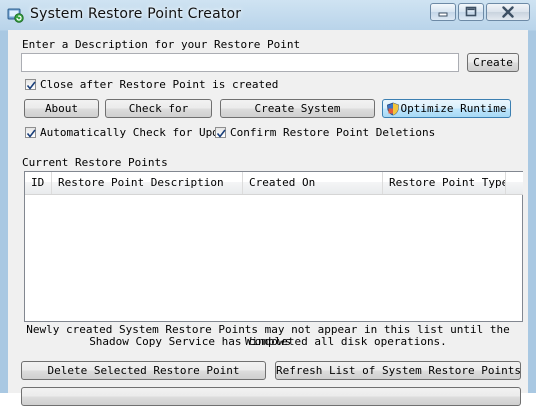 The width and height of the screenshot is (536, 406). What do you see at coordinates (297, 108) in the screenshot?
I see `create-system-restore-point-button: Create System` at bounding box center [297, 108].